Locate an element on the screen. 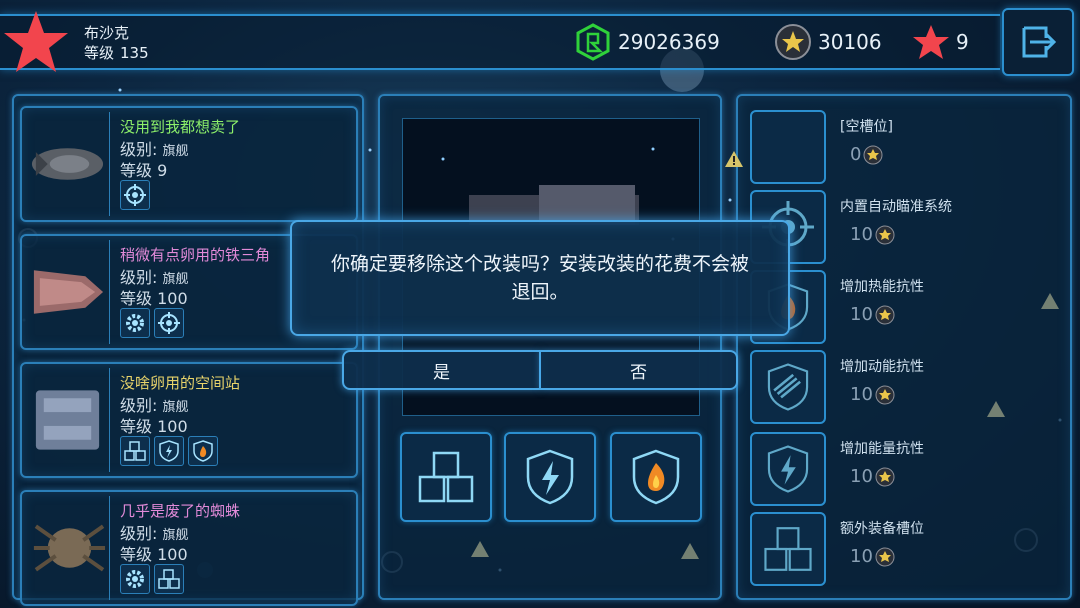 The image size is (1080, 608). ship-card: 没用到我都想卖了 级别: 旗舰 等级 9 is located at coordinates (189, 164).